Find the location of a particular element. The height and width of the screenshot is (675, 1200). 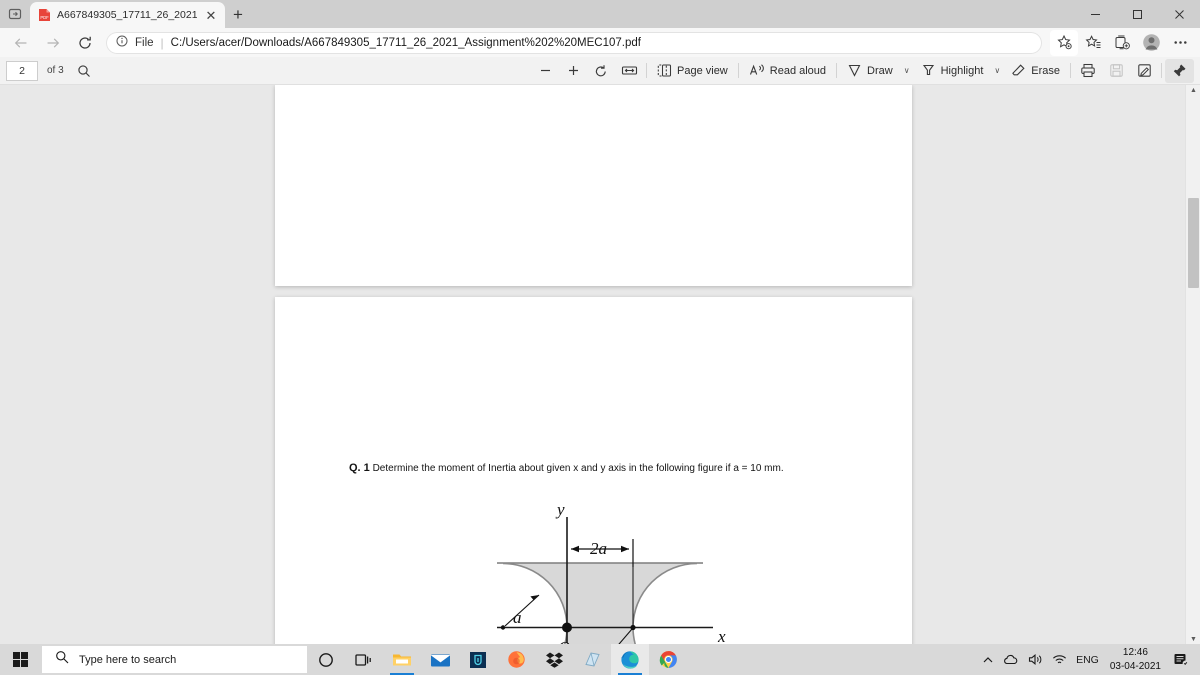

minimize-button is located at coordinates (1095, 14).